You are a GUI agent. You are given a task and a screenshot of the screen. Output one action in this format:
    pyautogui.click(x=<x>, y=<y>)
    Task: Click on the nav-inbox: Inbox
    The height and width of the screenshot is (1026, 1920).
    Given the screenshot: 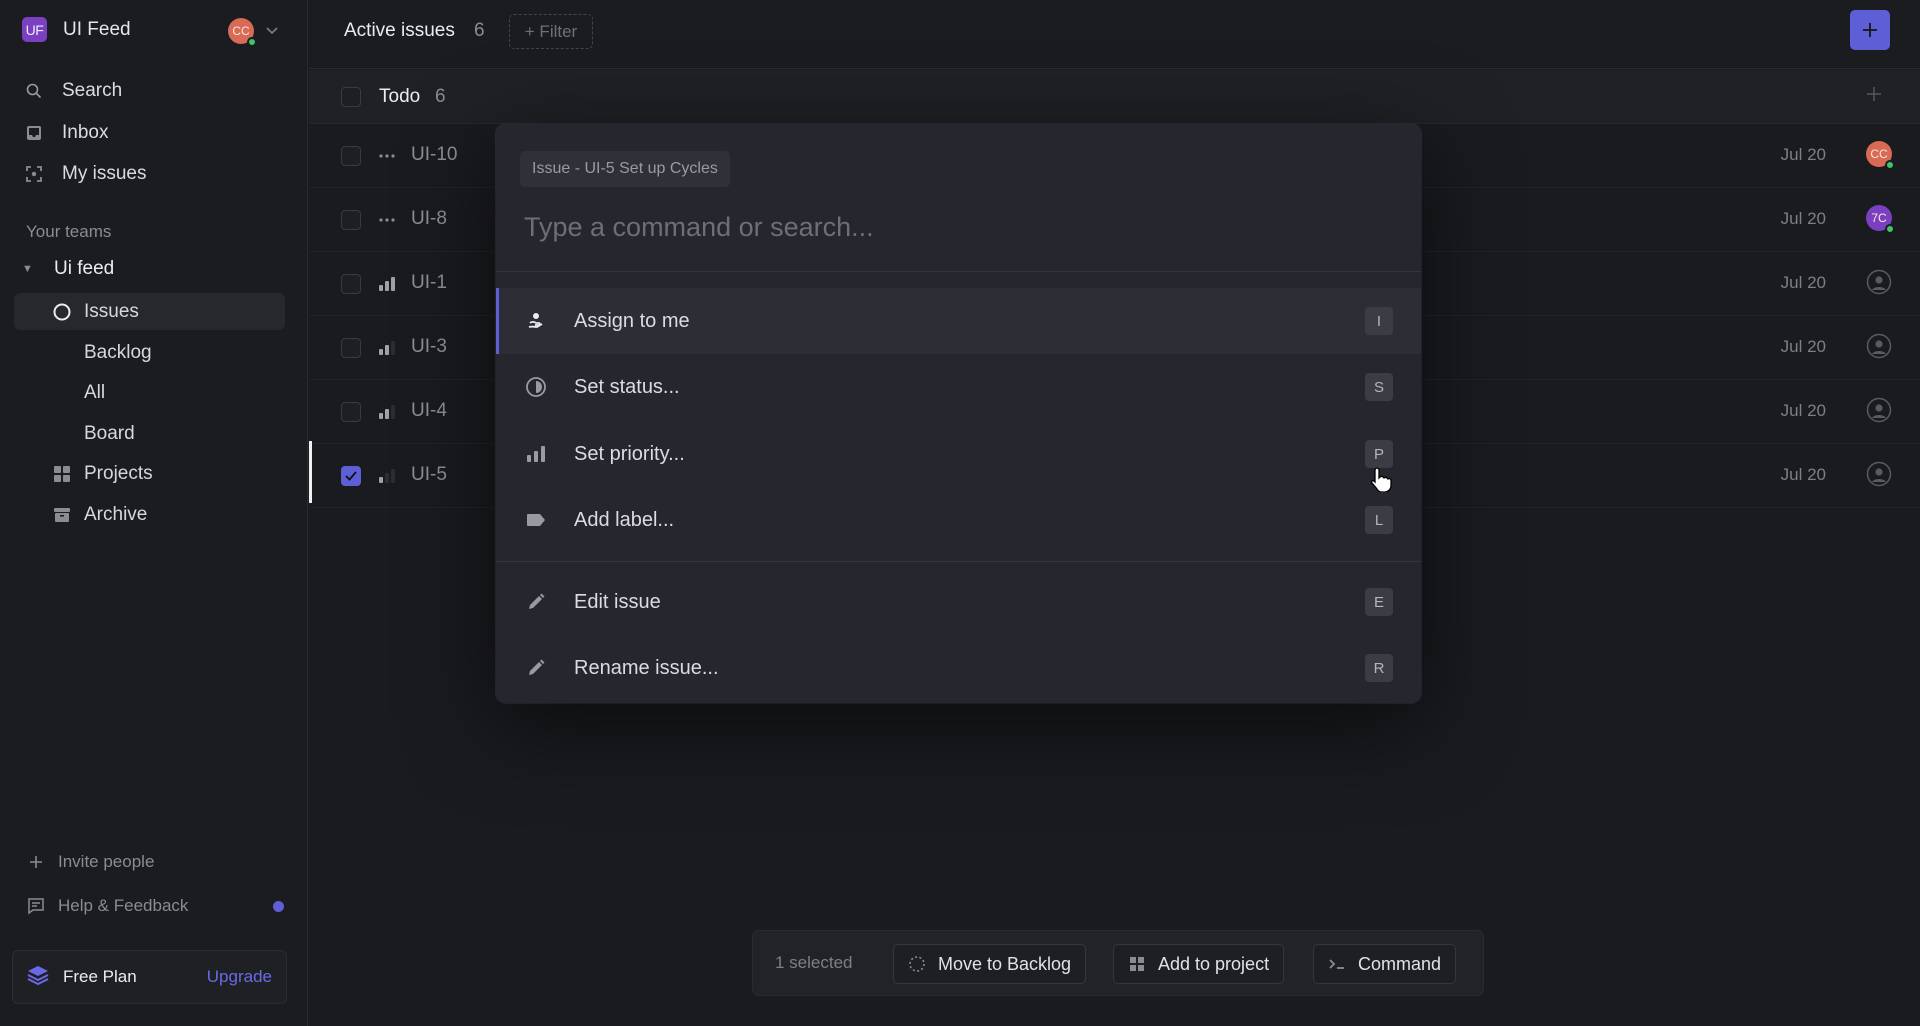 What is the action you would take?
    pyautogui.click(x=149, y=133)
    